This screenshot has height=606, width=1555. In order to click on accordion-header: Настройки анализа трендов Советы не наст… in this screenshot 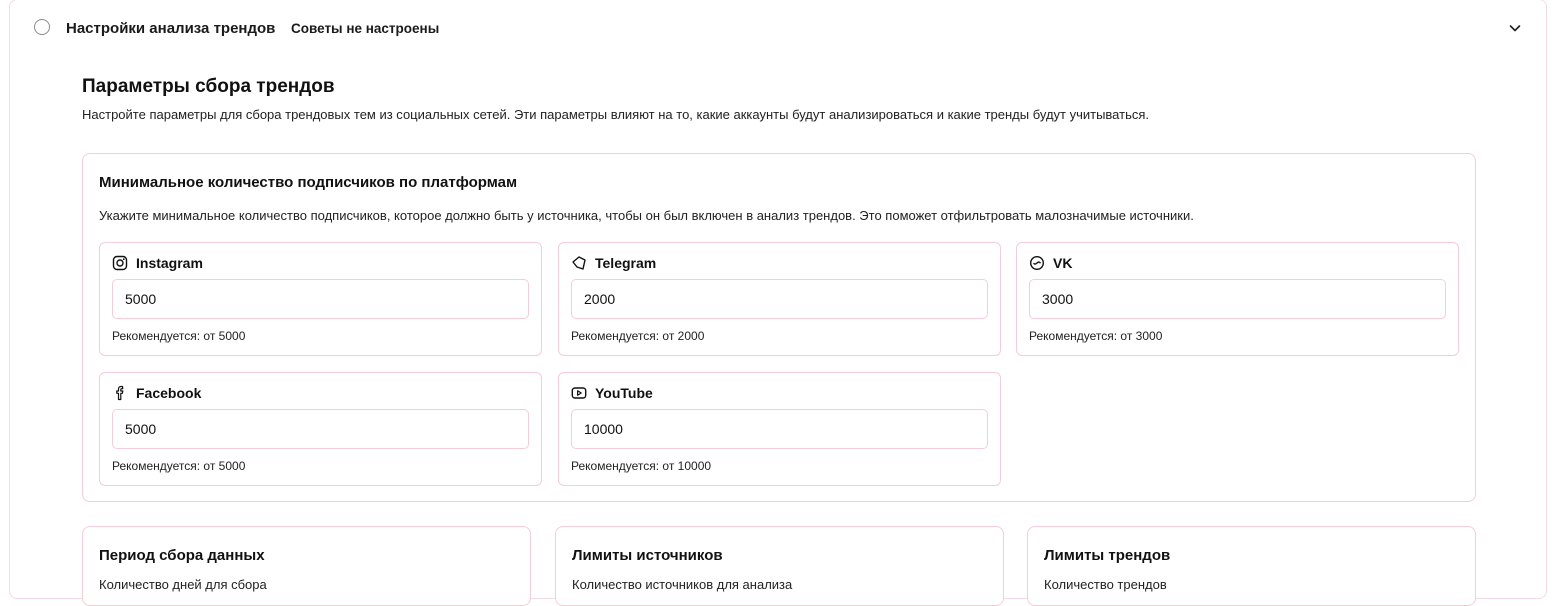, I will do `click(778, 29)`.